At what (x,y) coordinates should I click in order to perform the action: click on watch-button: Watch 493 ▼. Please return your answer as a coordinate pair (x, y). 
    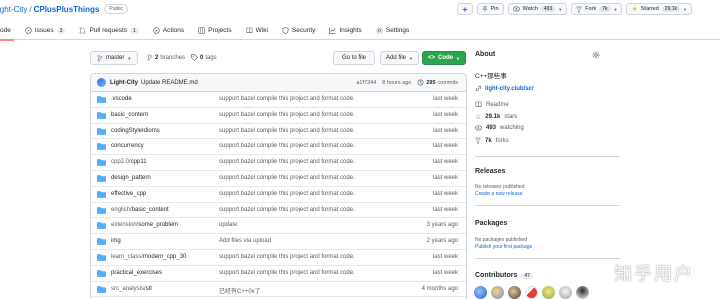
    Looking at the image, I should click on (537, 9).